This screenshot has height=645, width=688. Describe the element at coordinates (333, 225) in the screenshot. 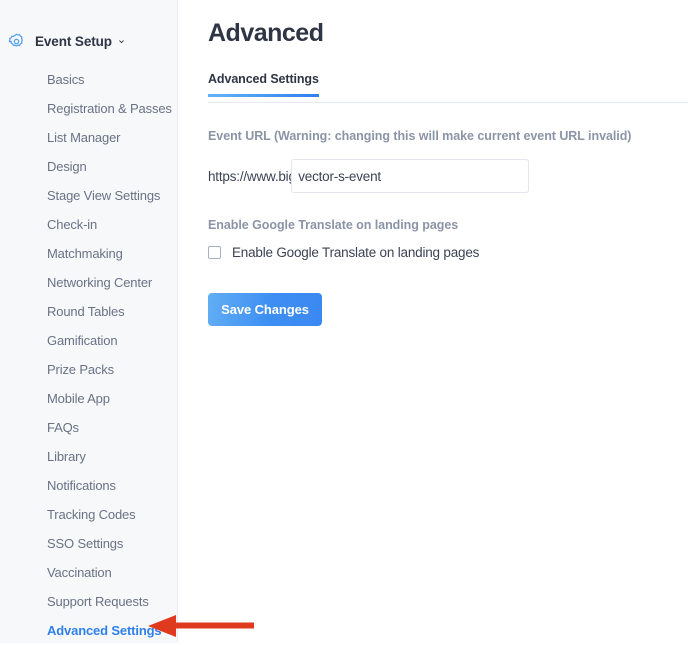

I see `google-translate-label: Enable Google Translate on landing pages` at that location.